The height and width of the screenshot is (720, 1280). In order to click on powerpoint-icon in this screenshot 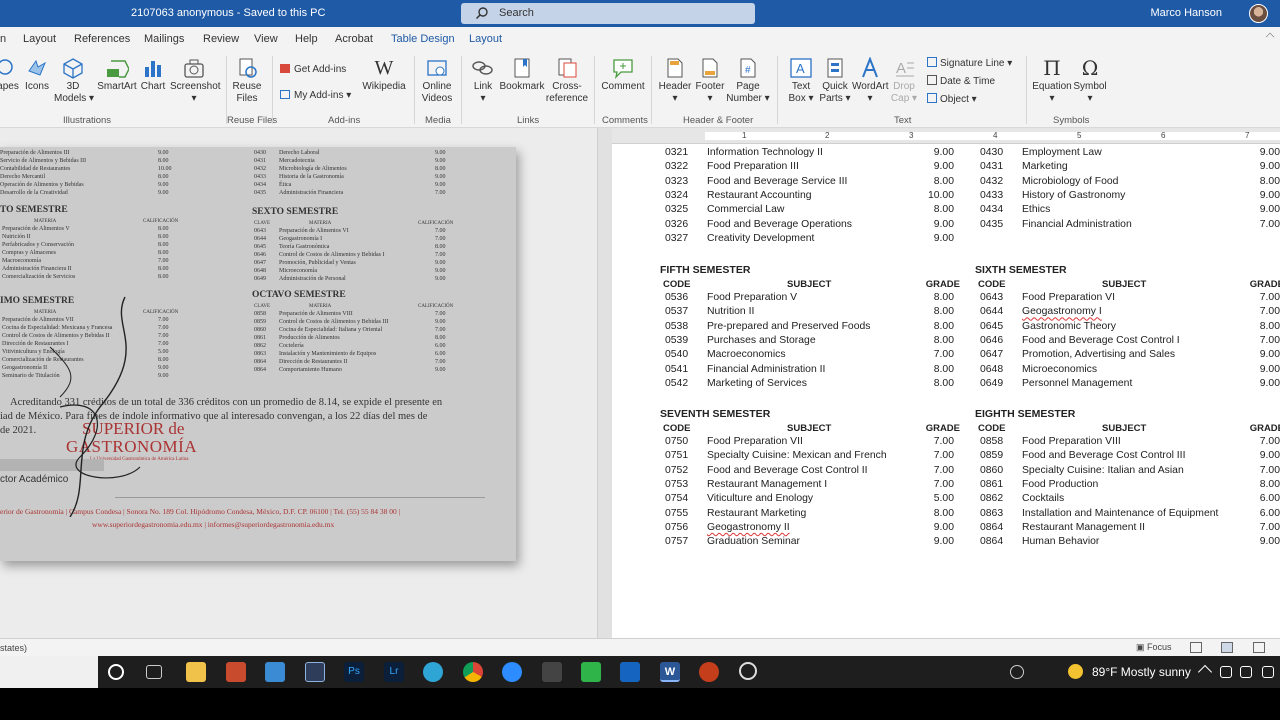, I will do `click(709, 672)`.